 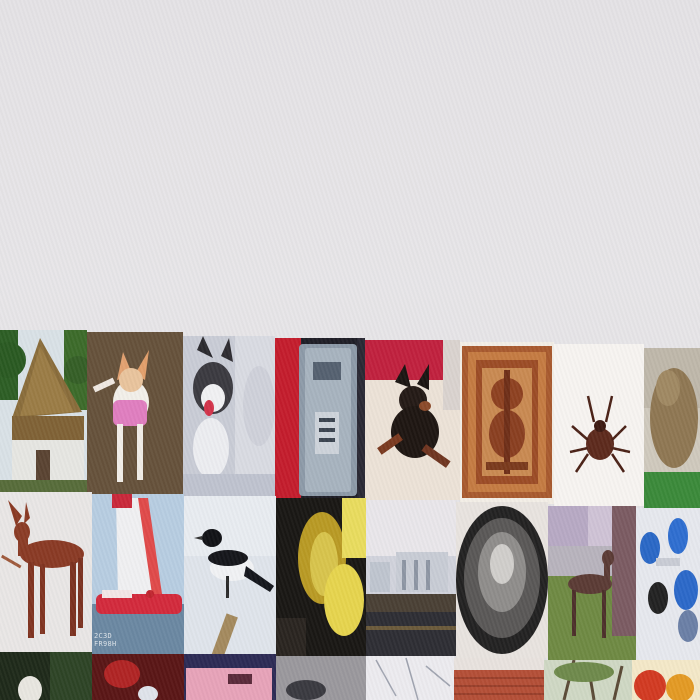 What do you see at coordinates (672, 429) in the screenshot?
I see `thumb-shaggy-dog` at bounding box center [672, 429].